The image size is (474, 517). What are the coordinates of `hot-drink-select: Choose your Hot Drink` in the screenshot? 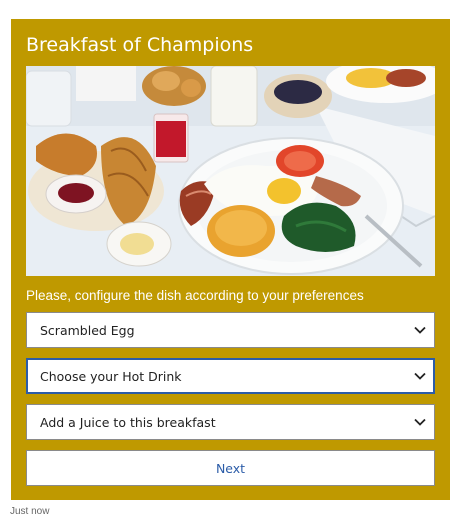 It's located at (230, 376).